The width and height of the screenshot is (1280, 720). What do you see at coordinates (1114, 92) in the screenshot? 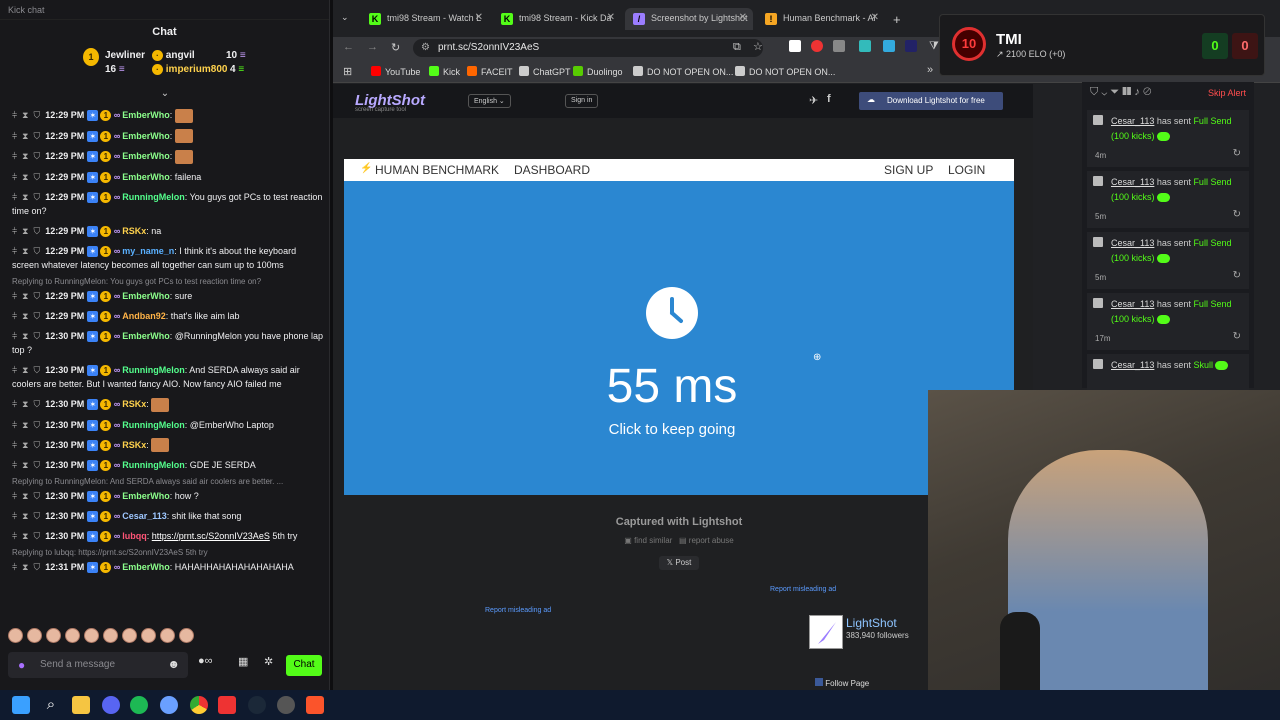
I see `filter-icon: ⏷` at bounding box center [1114, 92].